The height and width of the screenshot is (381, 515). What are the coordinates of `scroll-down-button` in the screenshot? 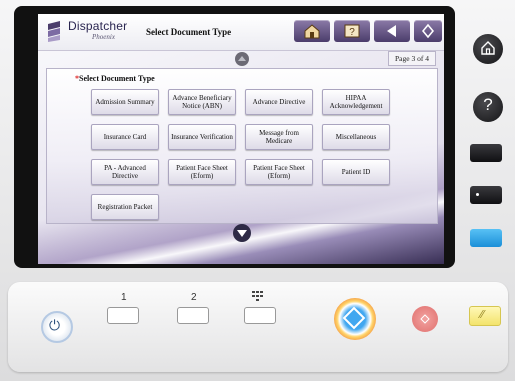 It's located at (242, 233).